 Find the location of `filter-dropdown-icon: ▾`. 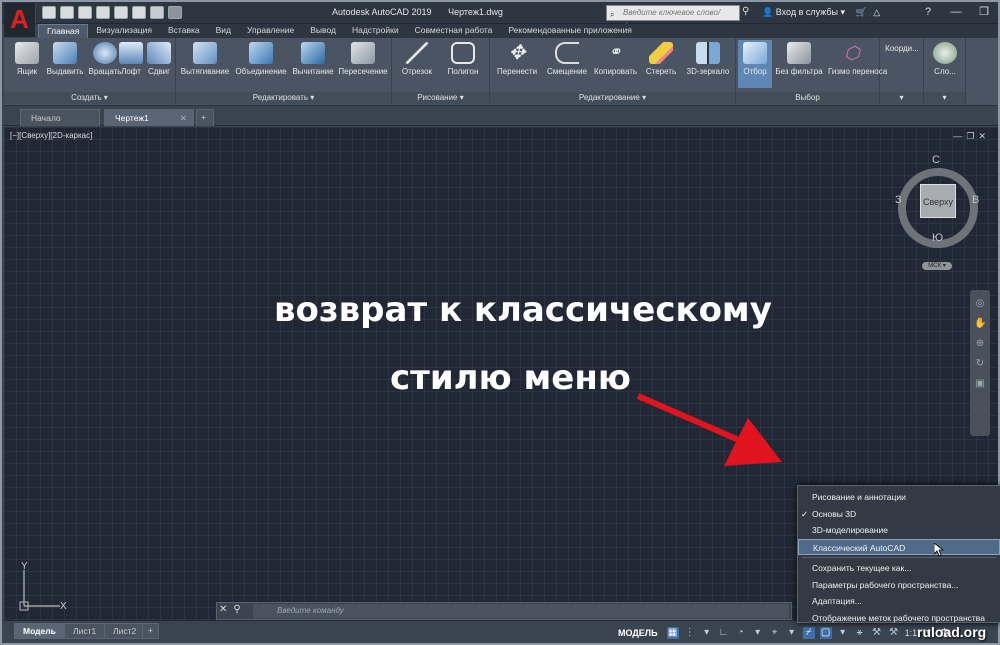

filter-dropdown-icon: ▾ is located at coordinates (843, 633).